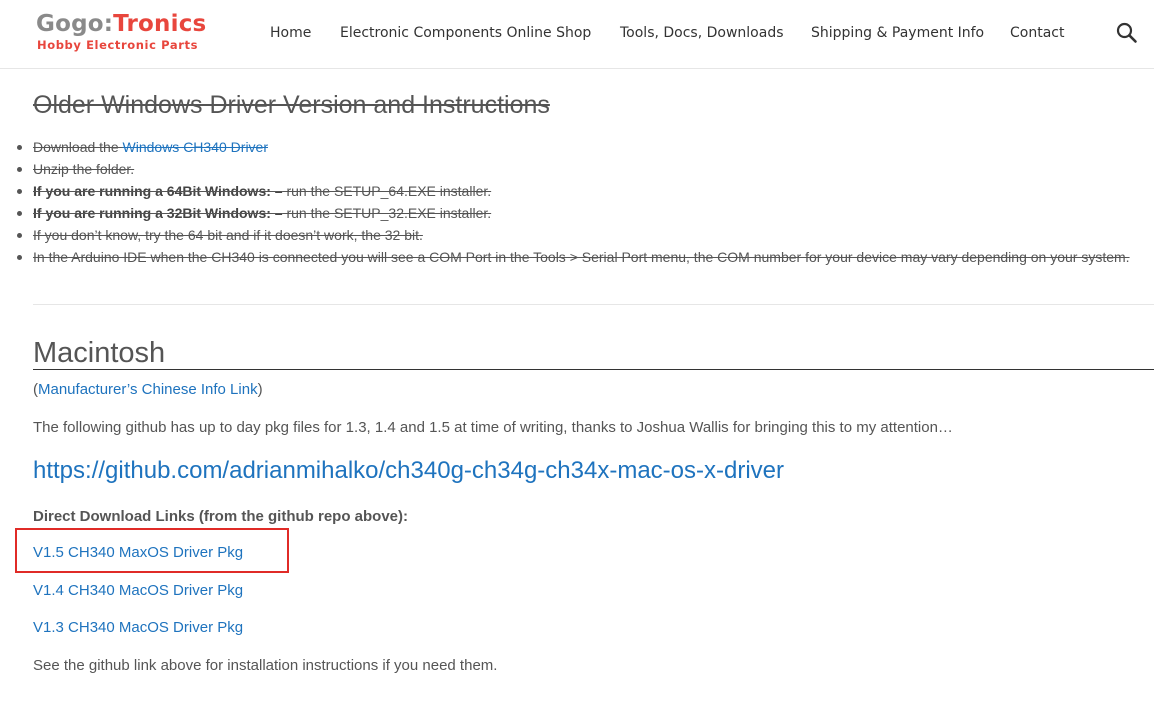  What do you see at coordinates (585, 169) in the screenshot?
I see `list-item: Unzip the folder.` at bounding box center [585, 169].